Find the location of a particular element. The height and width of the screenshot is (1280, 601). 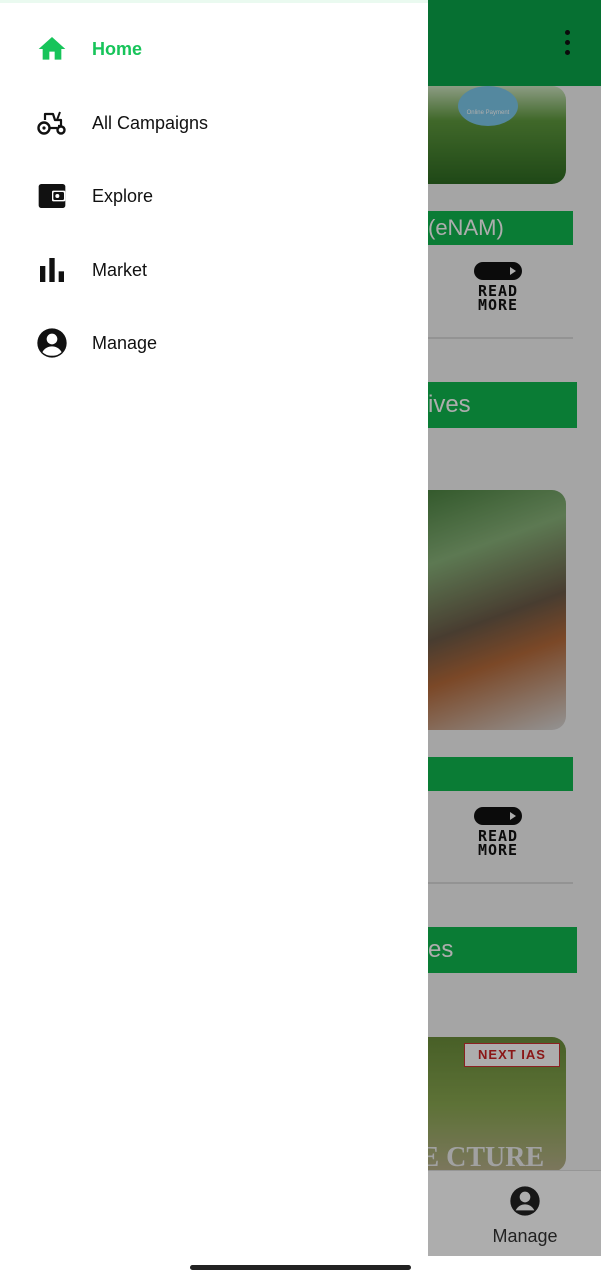

drawer-item-label: Home is located at coordinates (117, 49).